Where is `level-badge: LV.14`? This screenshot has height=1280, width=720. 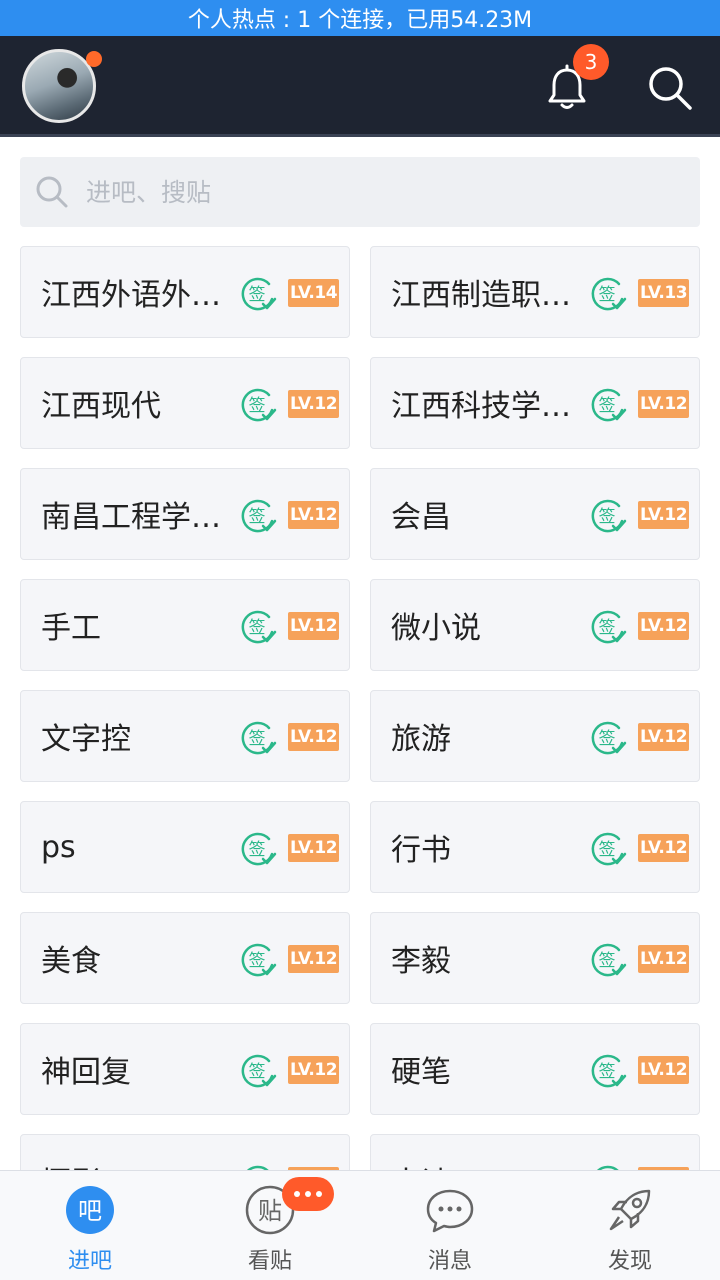
level-badge: LV.14 is located at coordinates (313, 293).